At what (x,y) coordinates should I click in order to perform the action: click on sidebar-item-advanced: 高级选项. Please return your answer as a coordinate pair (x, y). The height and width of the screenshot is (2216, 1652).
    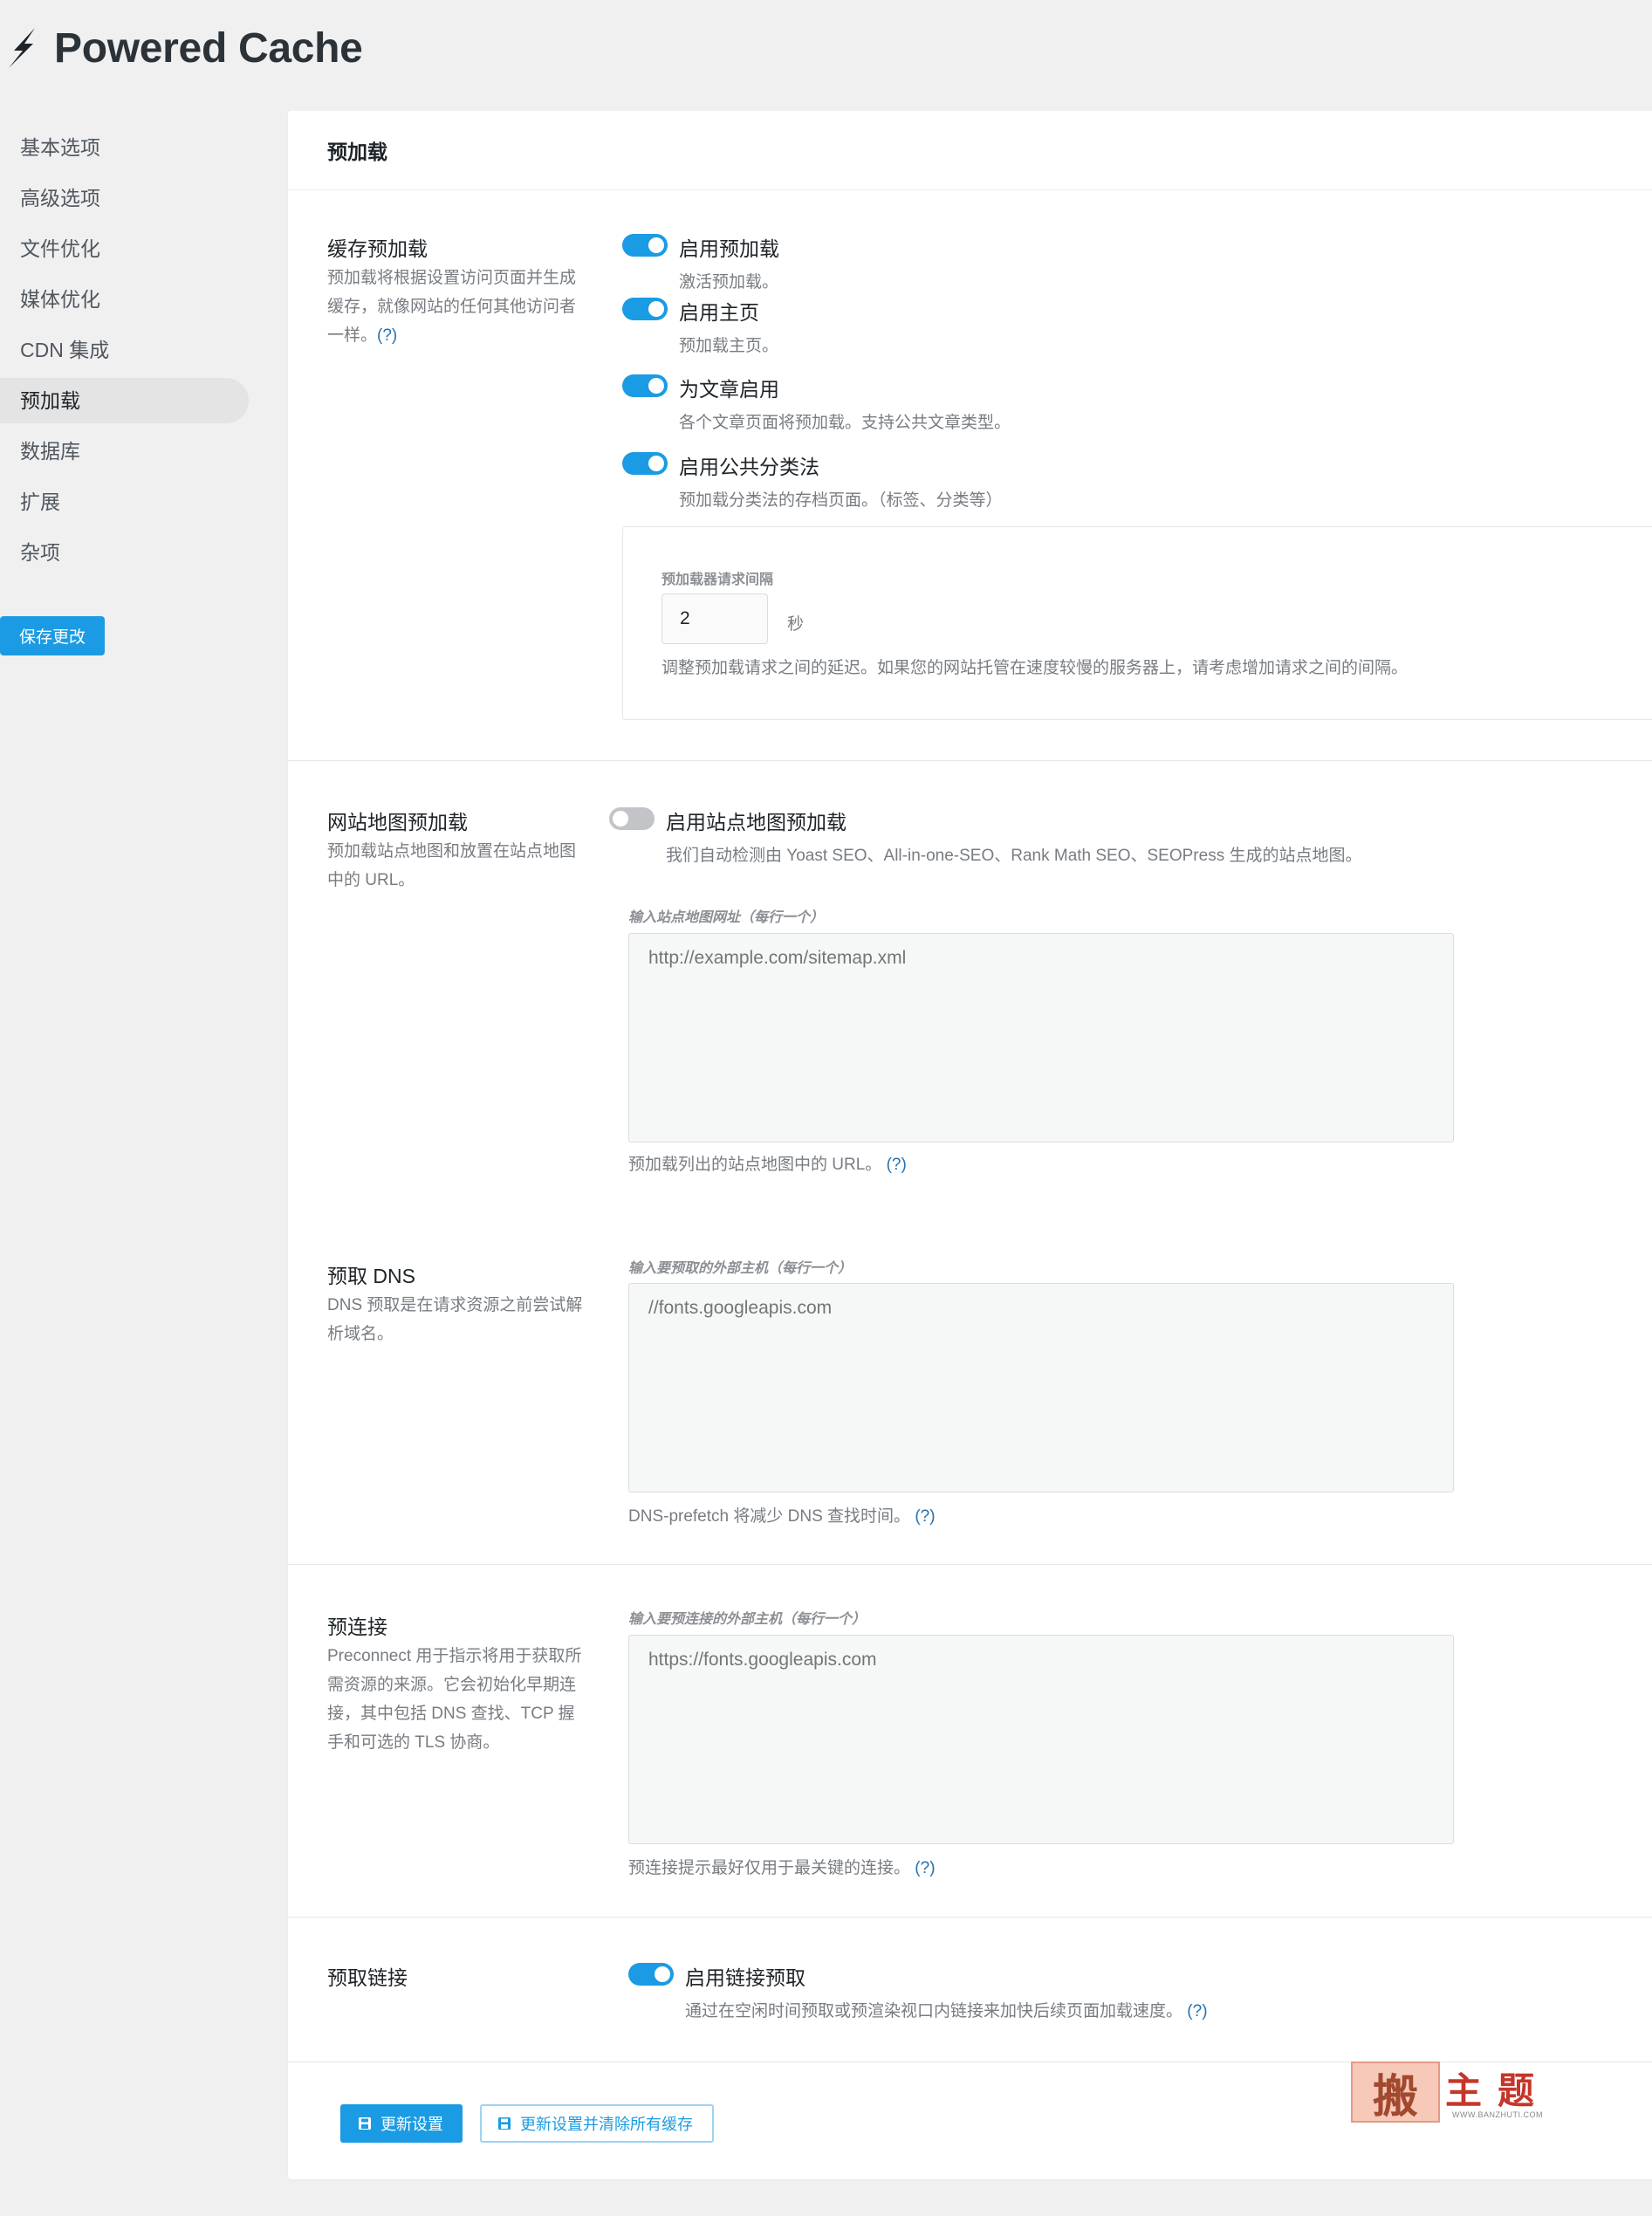
    Looking at the image, I should click on (124, 198).